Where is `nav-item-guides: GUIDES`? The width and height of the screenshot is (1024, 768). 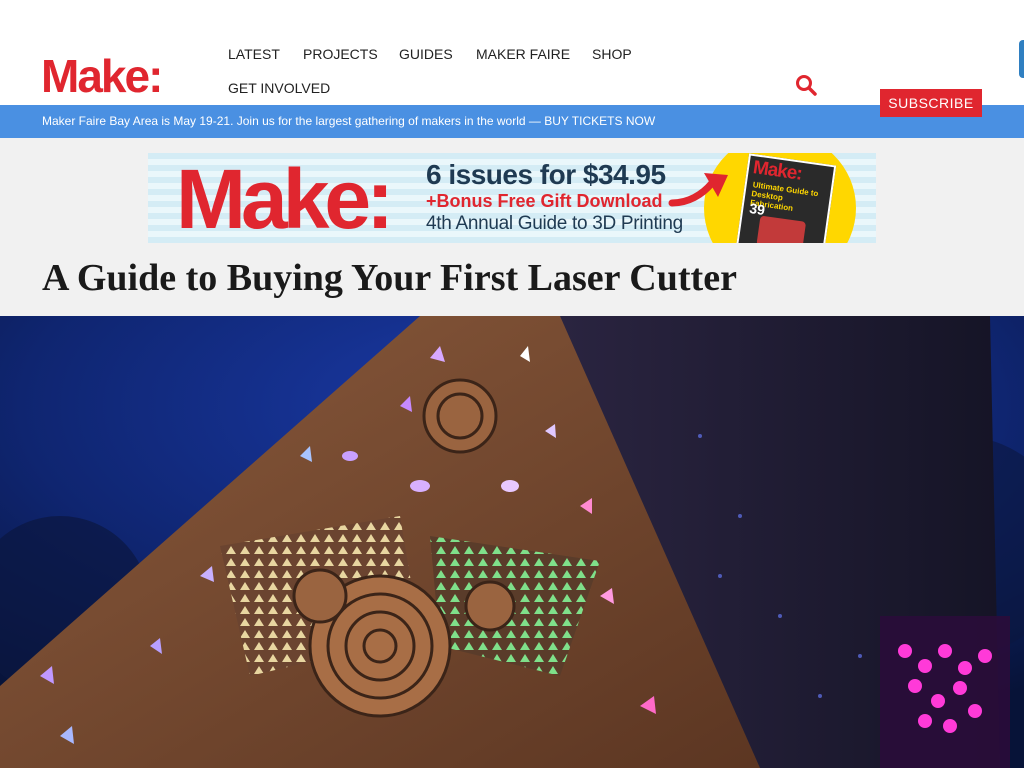 nav-item-guides: GUIDES is located at coordinates (426, 54).